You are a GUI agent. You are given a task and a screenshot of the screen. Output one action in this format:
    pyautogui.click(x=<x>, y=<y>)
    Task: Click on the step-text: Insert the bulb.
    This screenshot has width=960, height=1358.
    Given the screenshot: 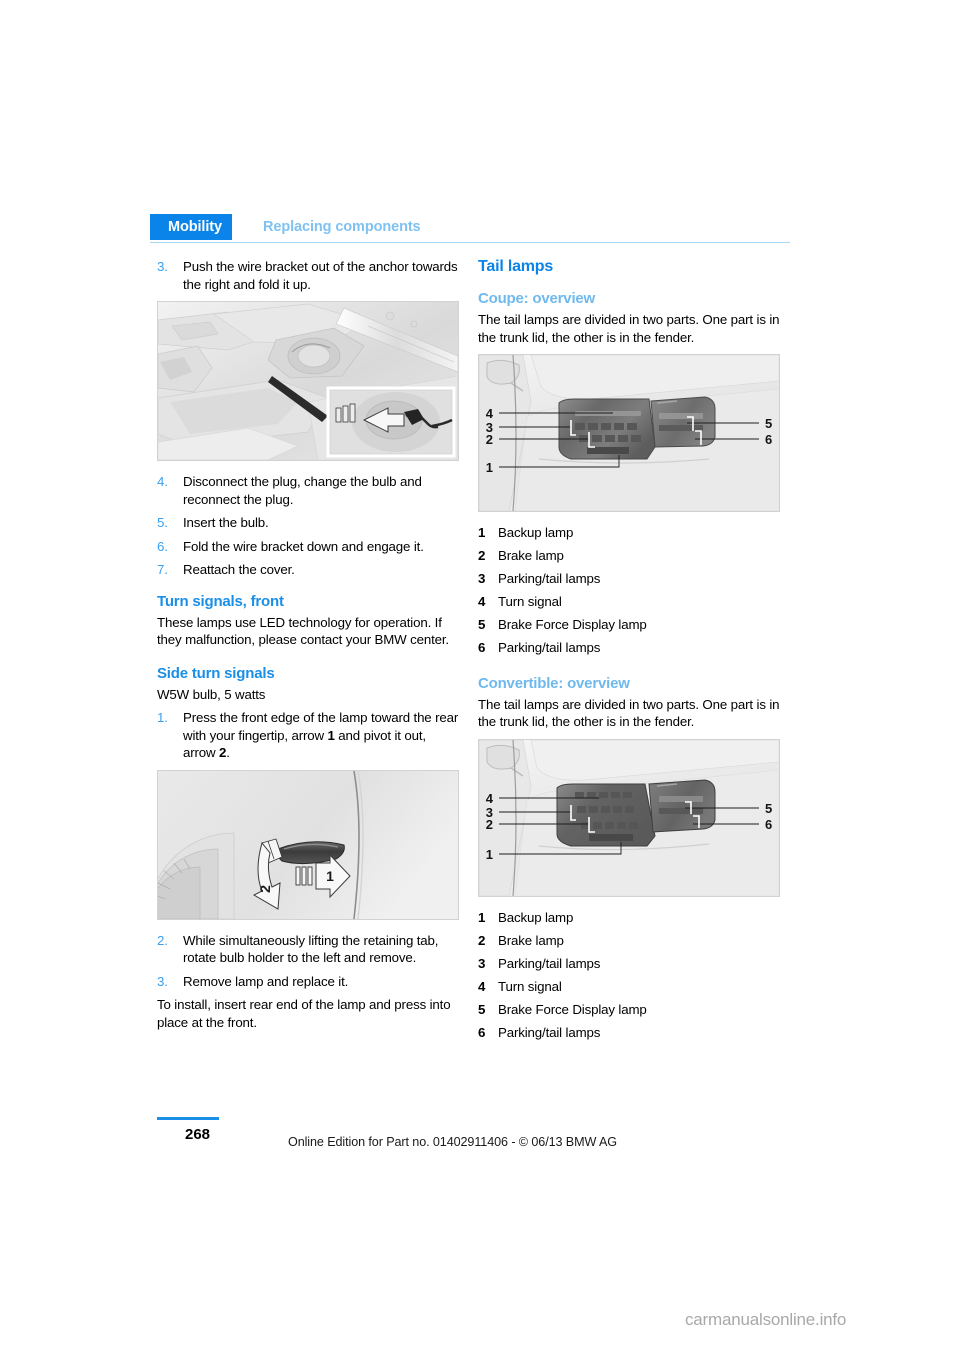 What is the action you would take?
    pyautogui.click(x=226, y=522)
    